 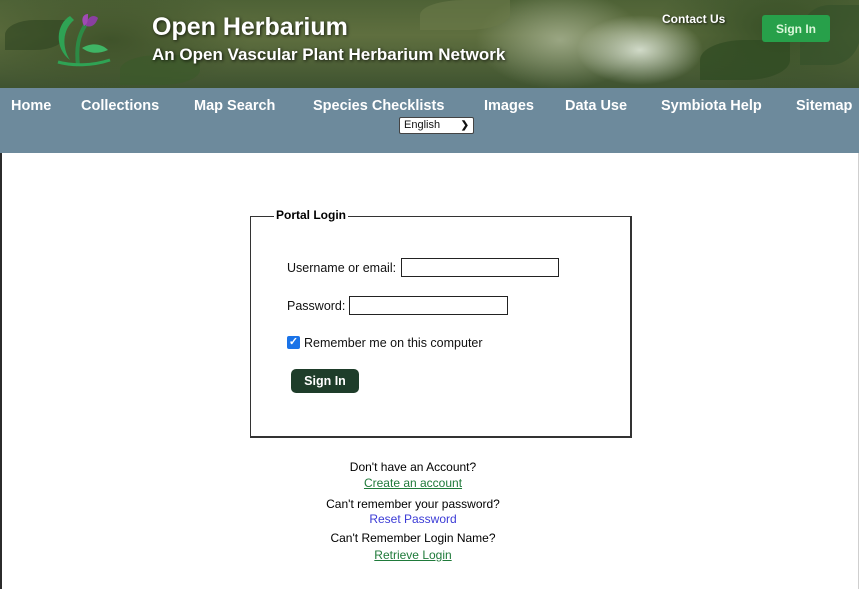 I want to click on language-select: English ❯, so click(x=436, y=125).